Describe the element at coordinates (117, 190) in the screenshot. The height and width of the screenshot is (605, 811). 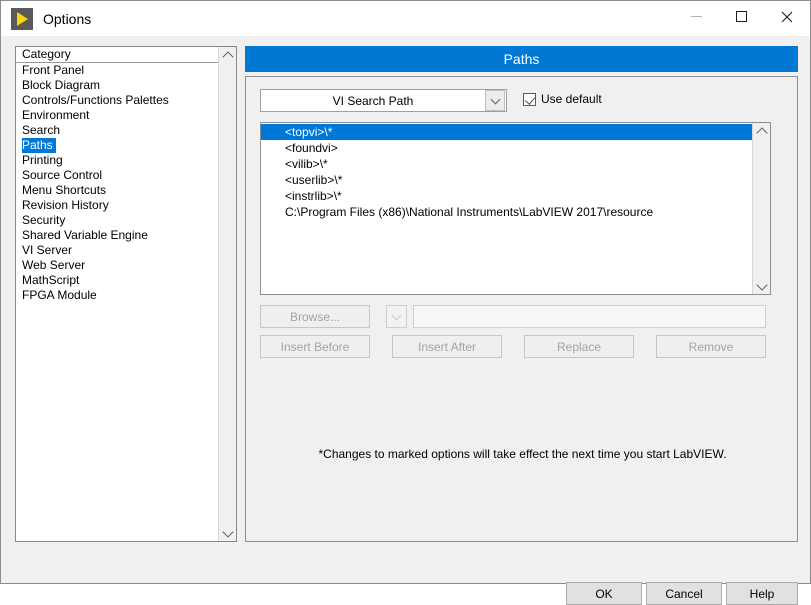
I see `sidebar-item-menu-shortcuts: Menu Shortcuts` at that location.